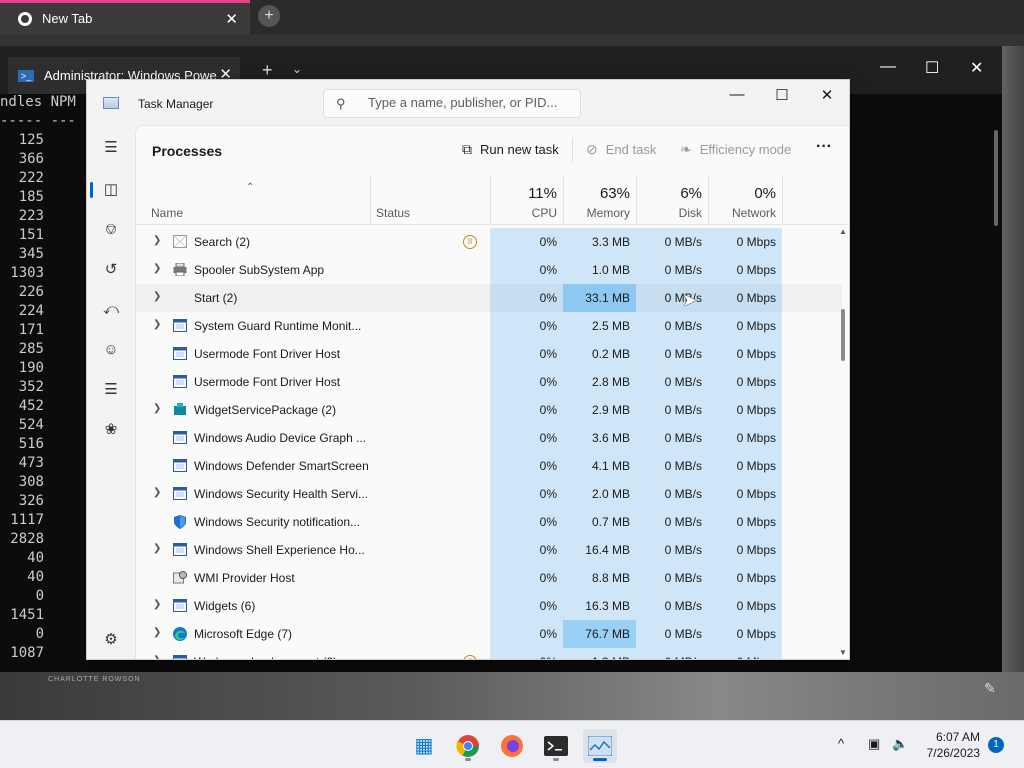 The width and height of the screenshot is (1024, 768). Describe the element at coordinates (67, 18) in the screenshot. I see `chrome-tab-title: New Tab` at that location.